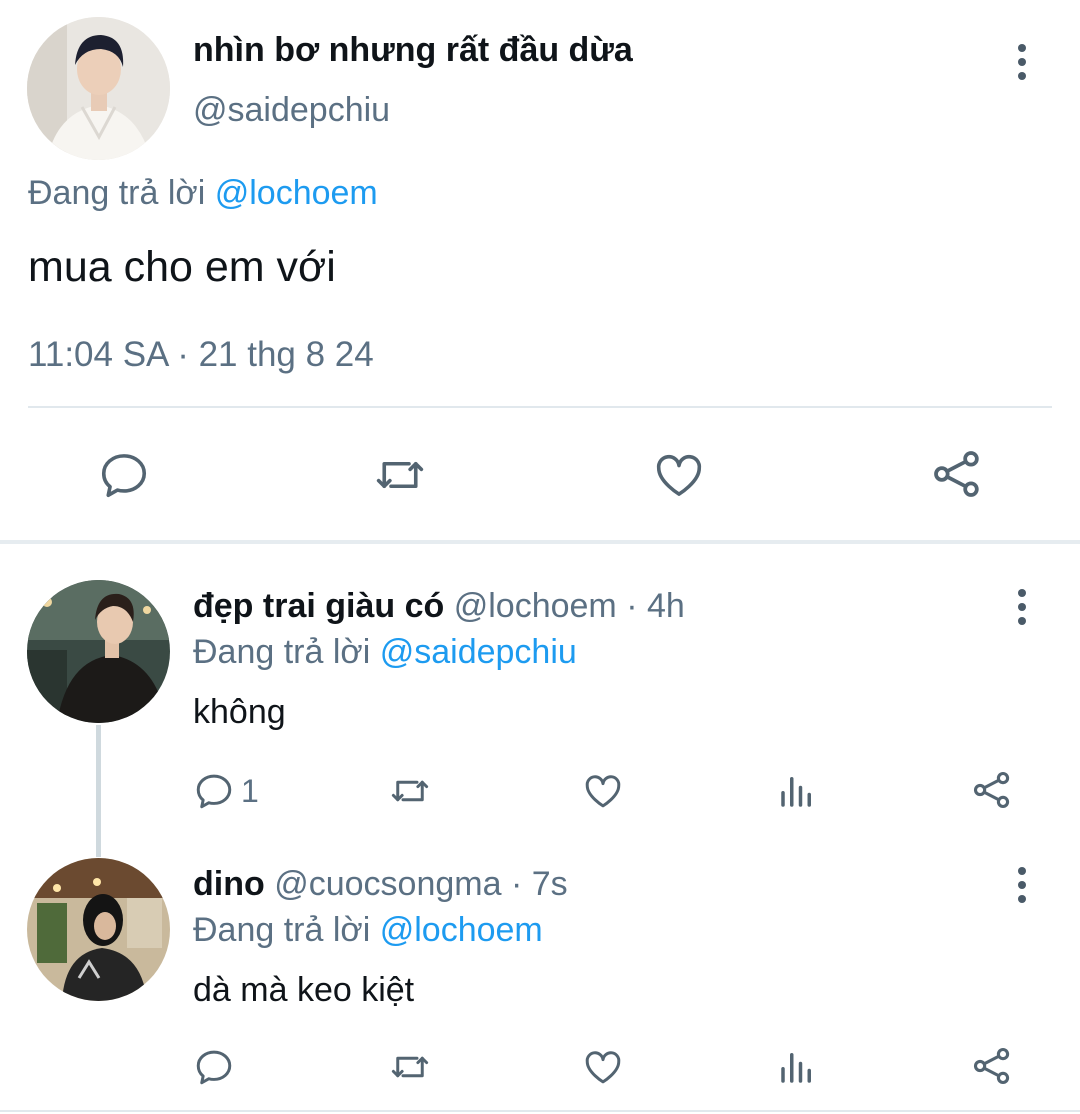 Image resolution: width=1080 pixels, height=1114 pixels. I want to click on reply-context: Đang trả lời @saidepchiu, so click(385, 652).